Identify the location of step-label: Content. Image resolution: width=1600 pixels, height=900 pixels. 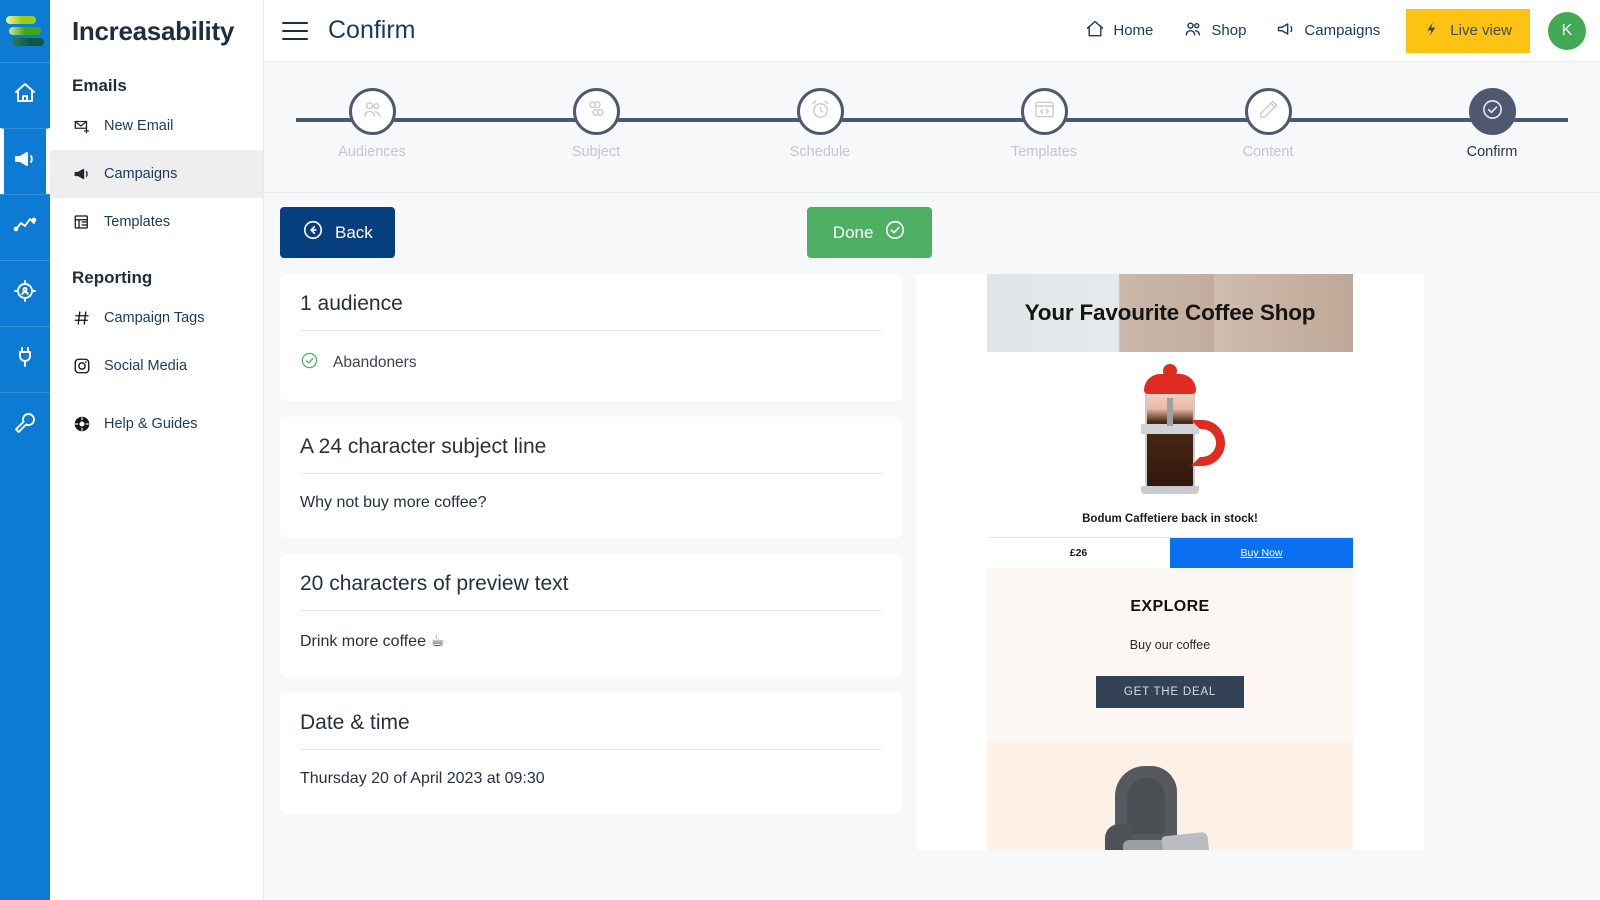
(1268, 152).